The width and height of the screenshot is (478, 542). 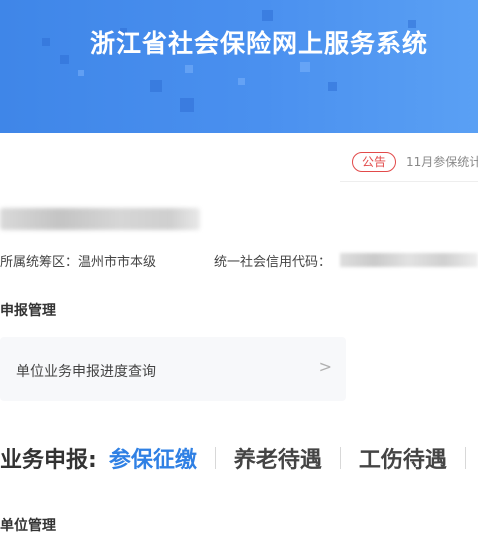 I want to click on tab-work-injury: 工伤待遇, so click(x=403, y=458).